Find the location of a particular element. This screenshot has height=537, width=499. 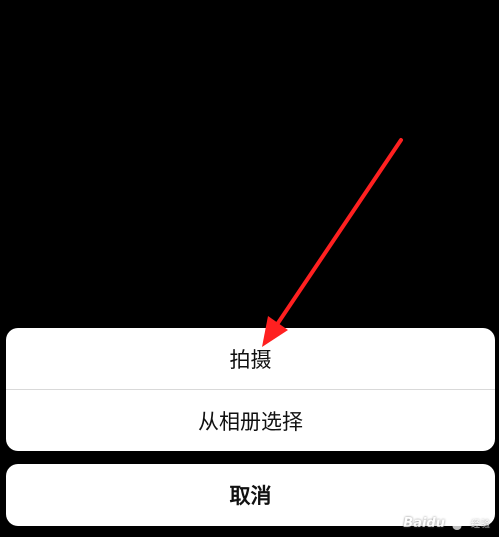

watermark-brand: Baidu is located at coordinates (424, 523).